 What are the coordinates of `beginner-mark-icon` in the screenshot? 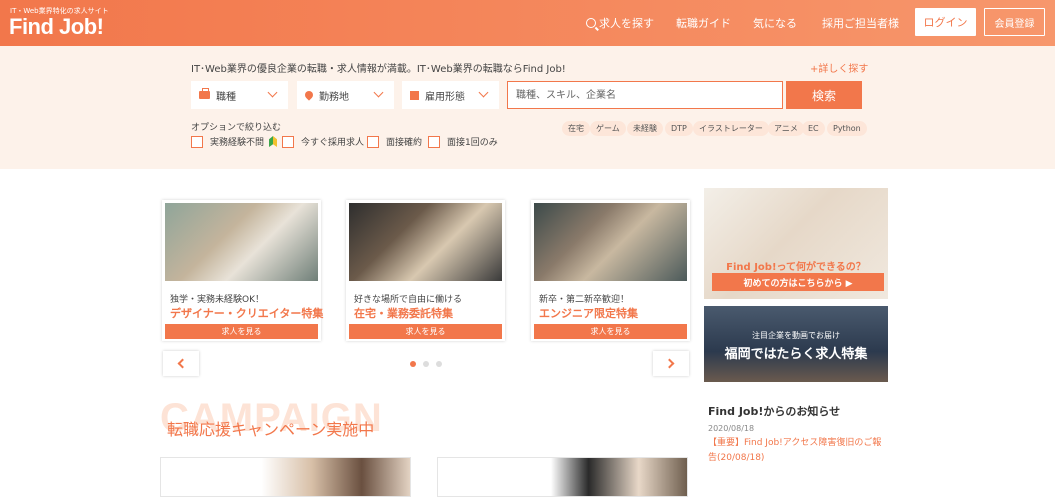 It's located at (273, 141).